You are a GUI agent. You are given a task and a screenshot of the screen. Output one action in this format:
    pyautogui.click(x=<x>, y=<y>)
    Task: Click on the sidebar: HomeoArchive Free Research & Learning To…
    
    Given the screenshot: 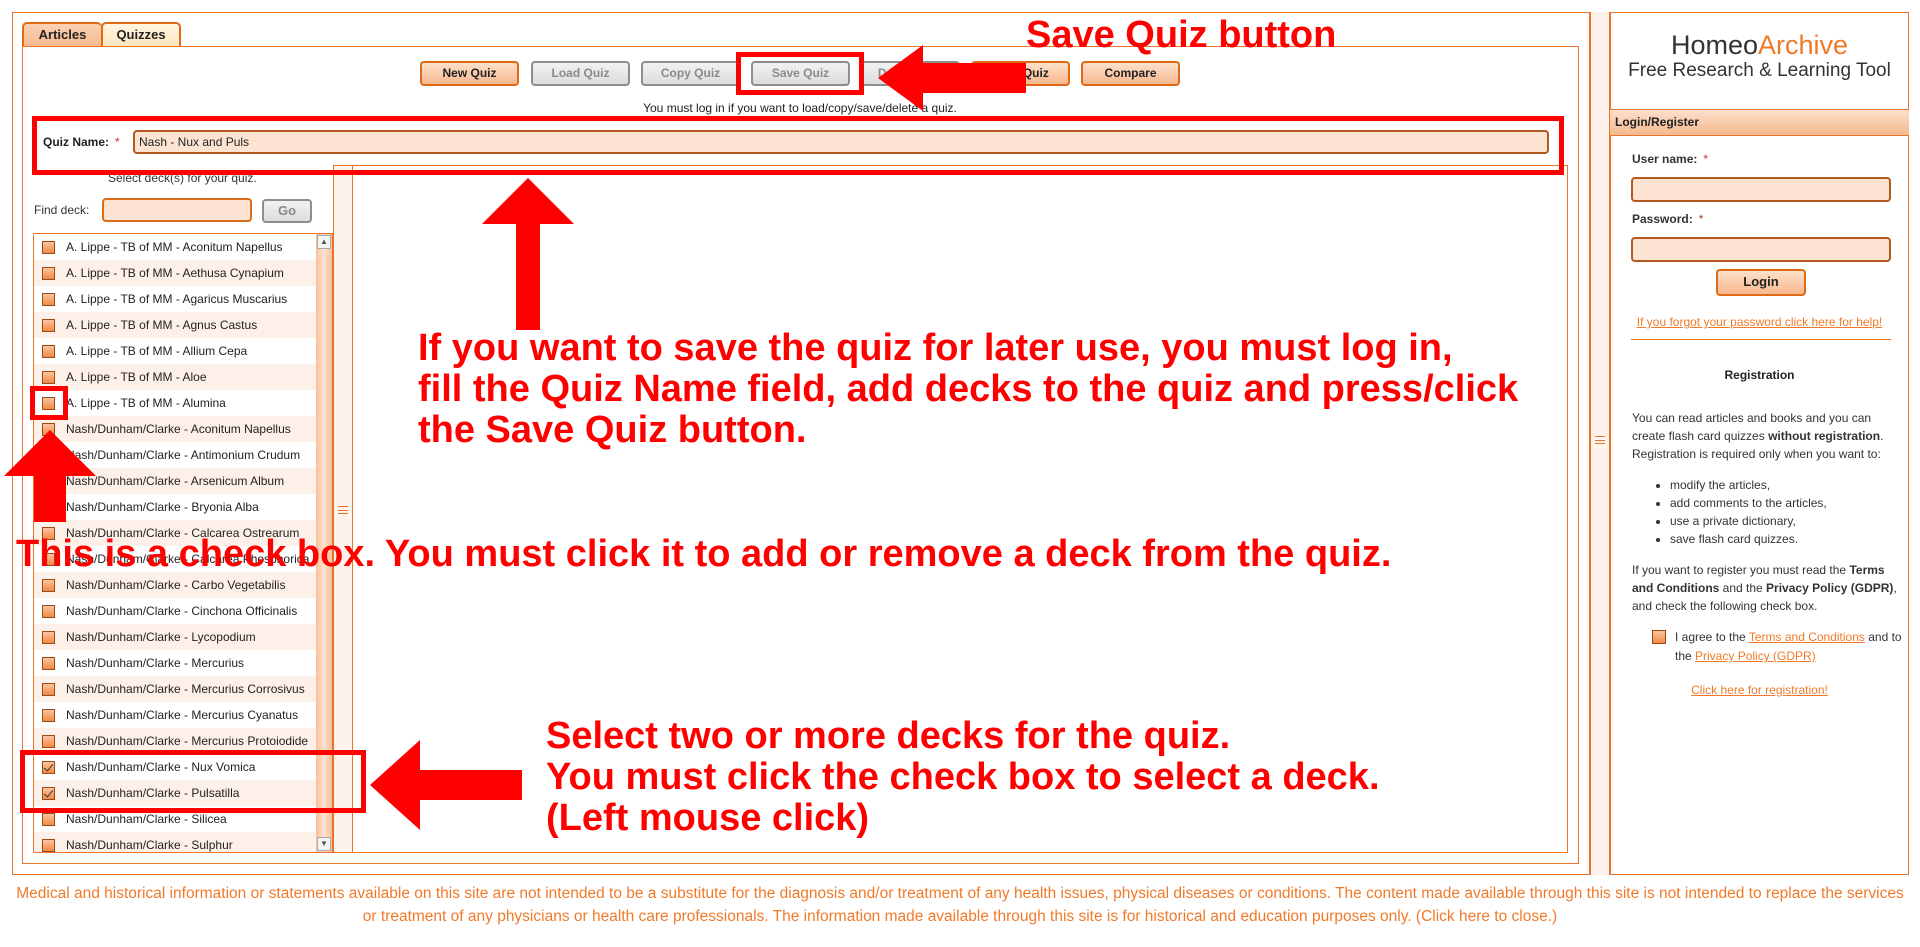 What is the action you would take?
    pyautogui.click(x=1759, y=443)
    